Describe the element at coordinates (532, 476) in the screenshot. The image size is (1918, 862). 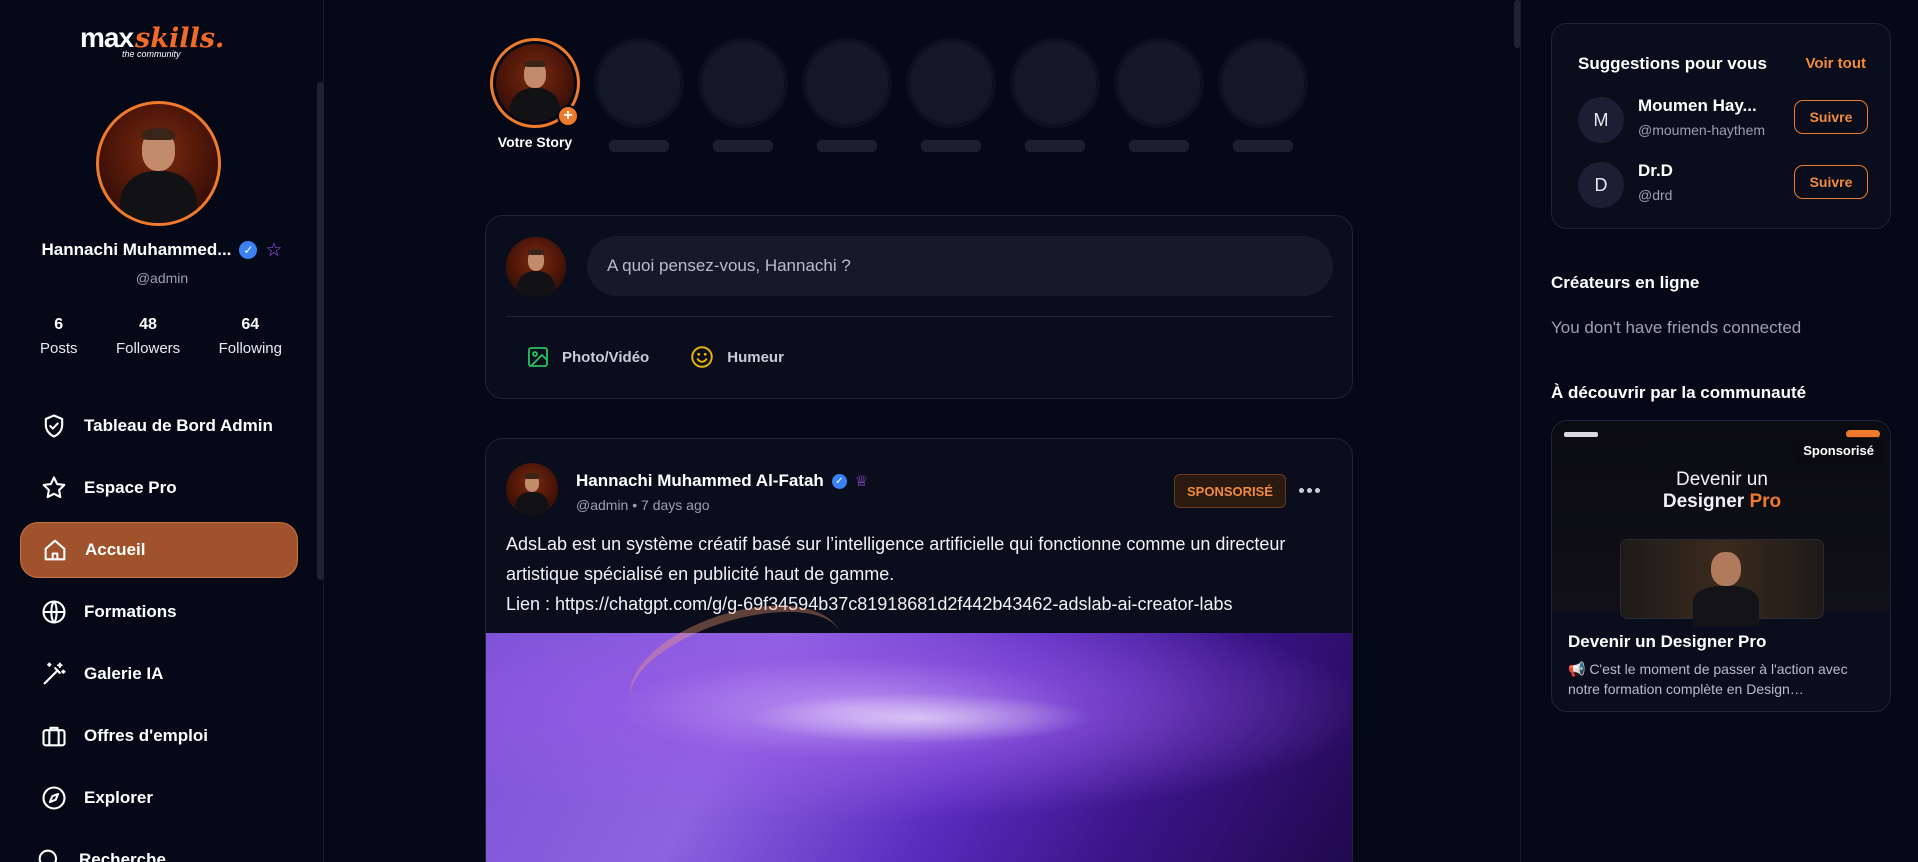
I see `post-avatar-hair` at that location.